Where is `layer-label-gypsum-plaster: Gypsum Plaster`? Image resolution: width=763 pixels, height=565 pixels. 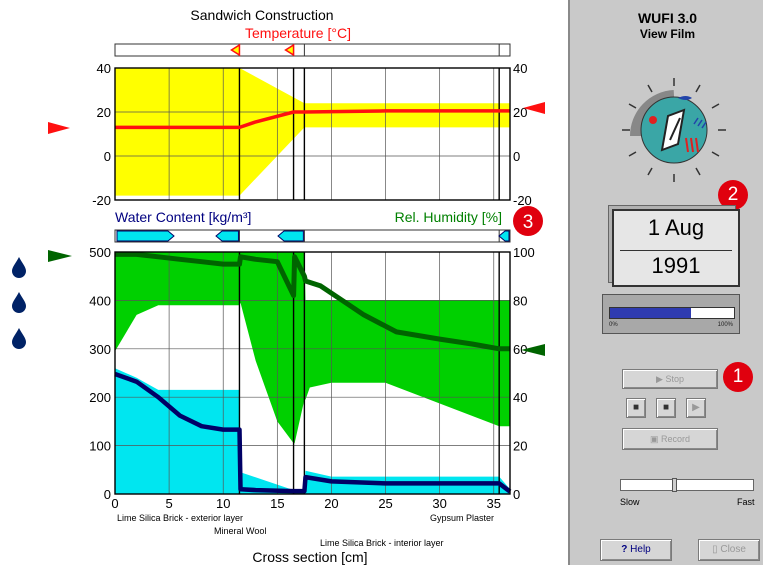
layer-label-gypsum-plaster: Gypsum Plaster is located at coordinates (462, 518).